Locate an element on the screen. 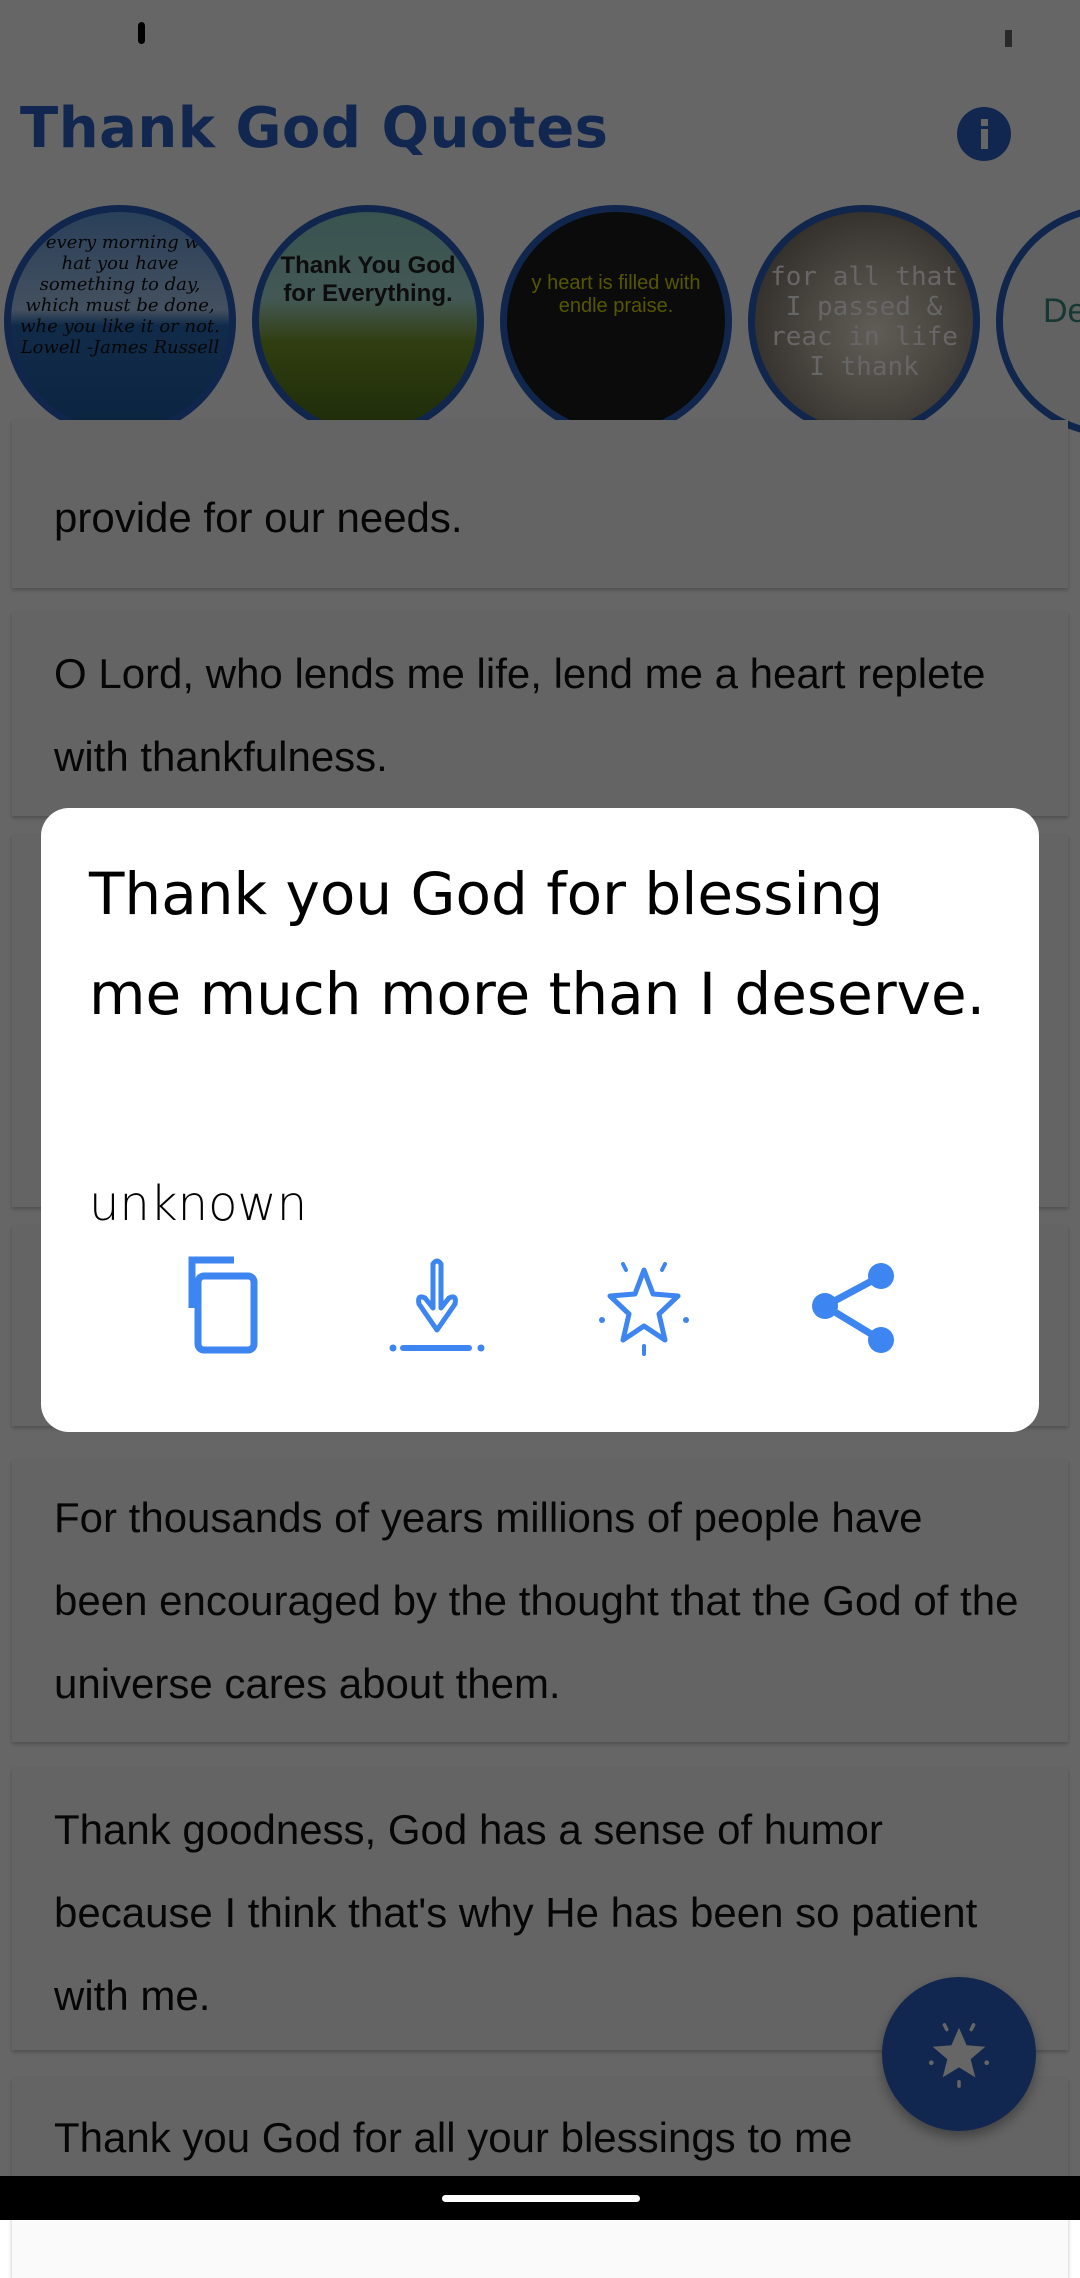  home-handle is located at coordinates (541, 2198).